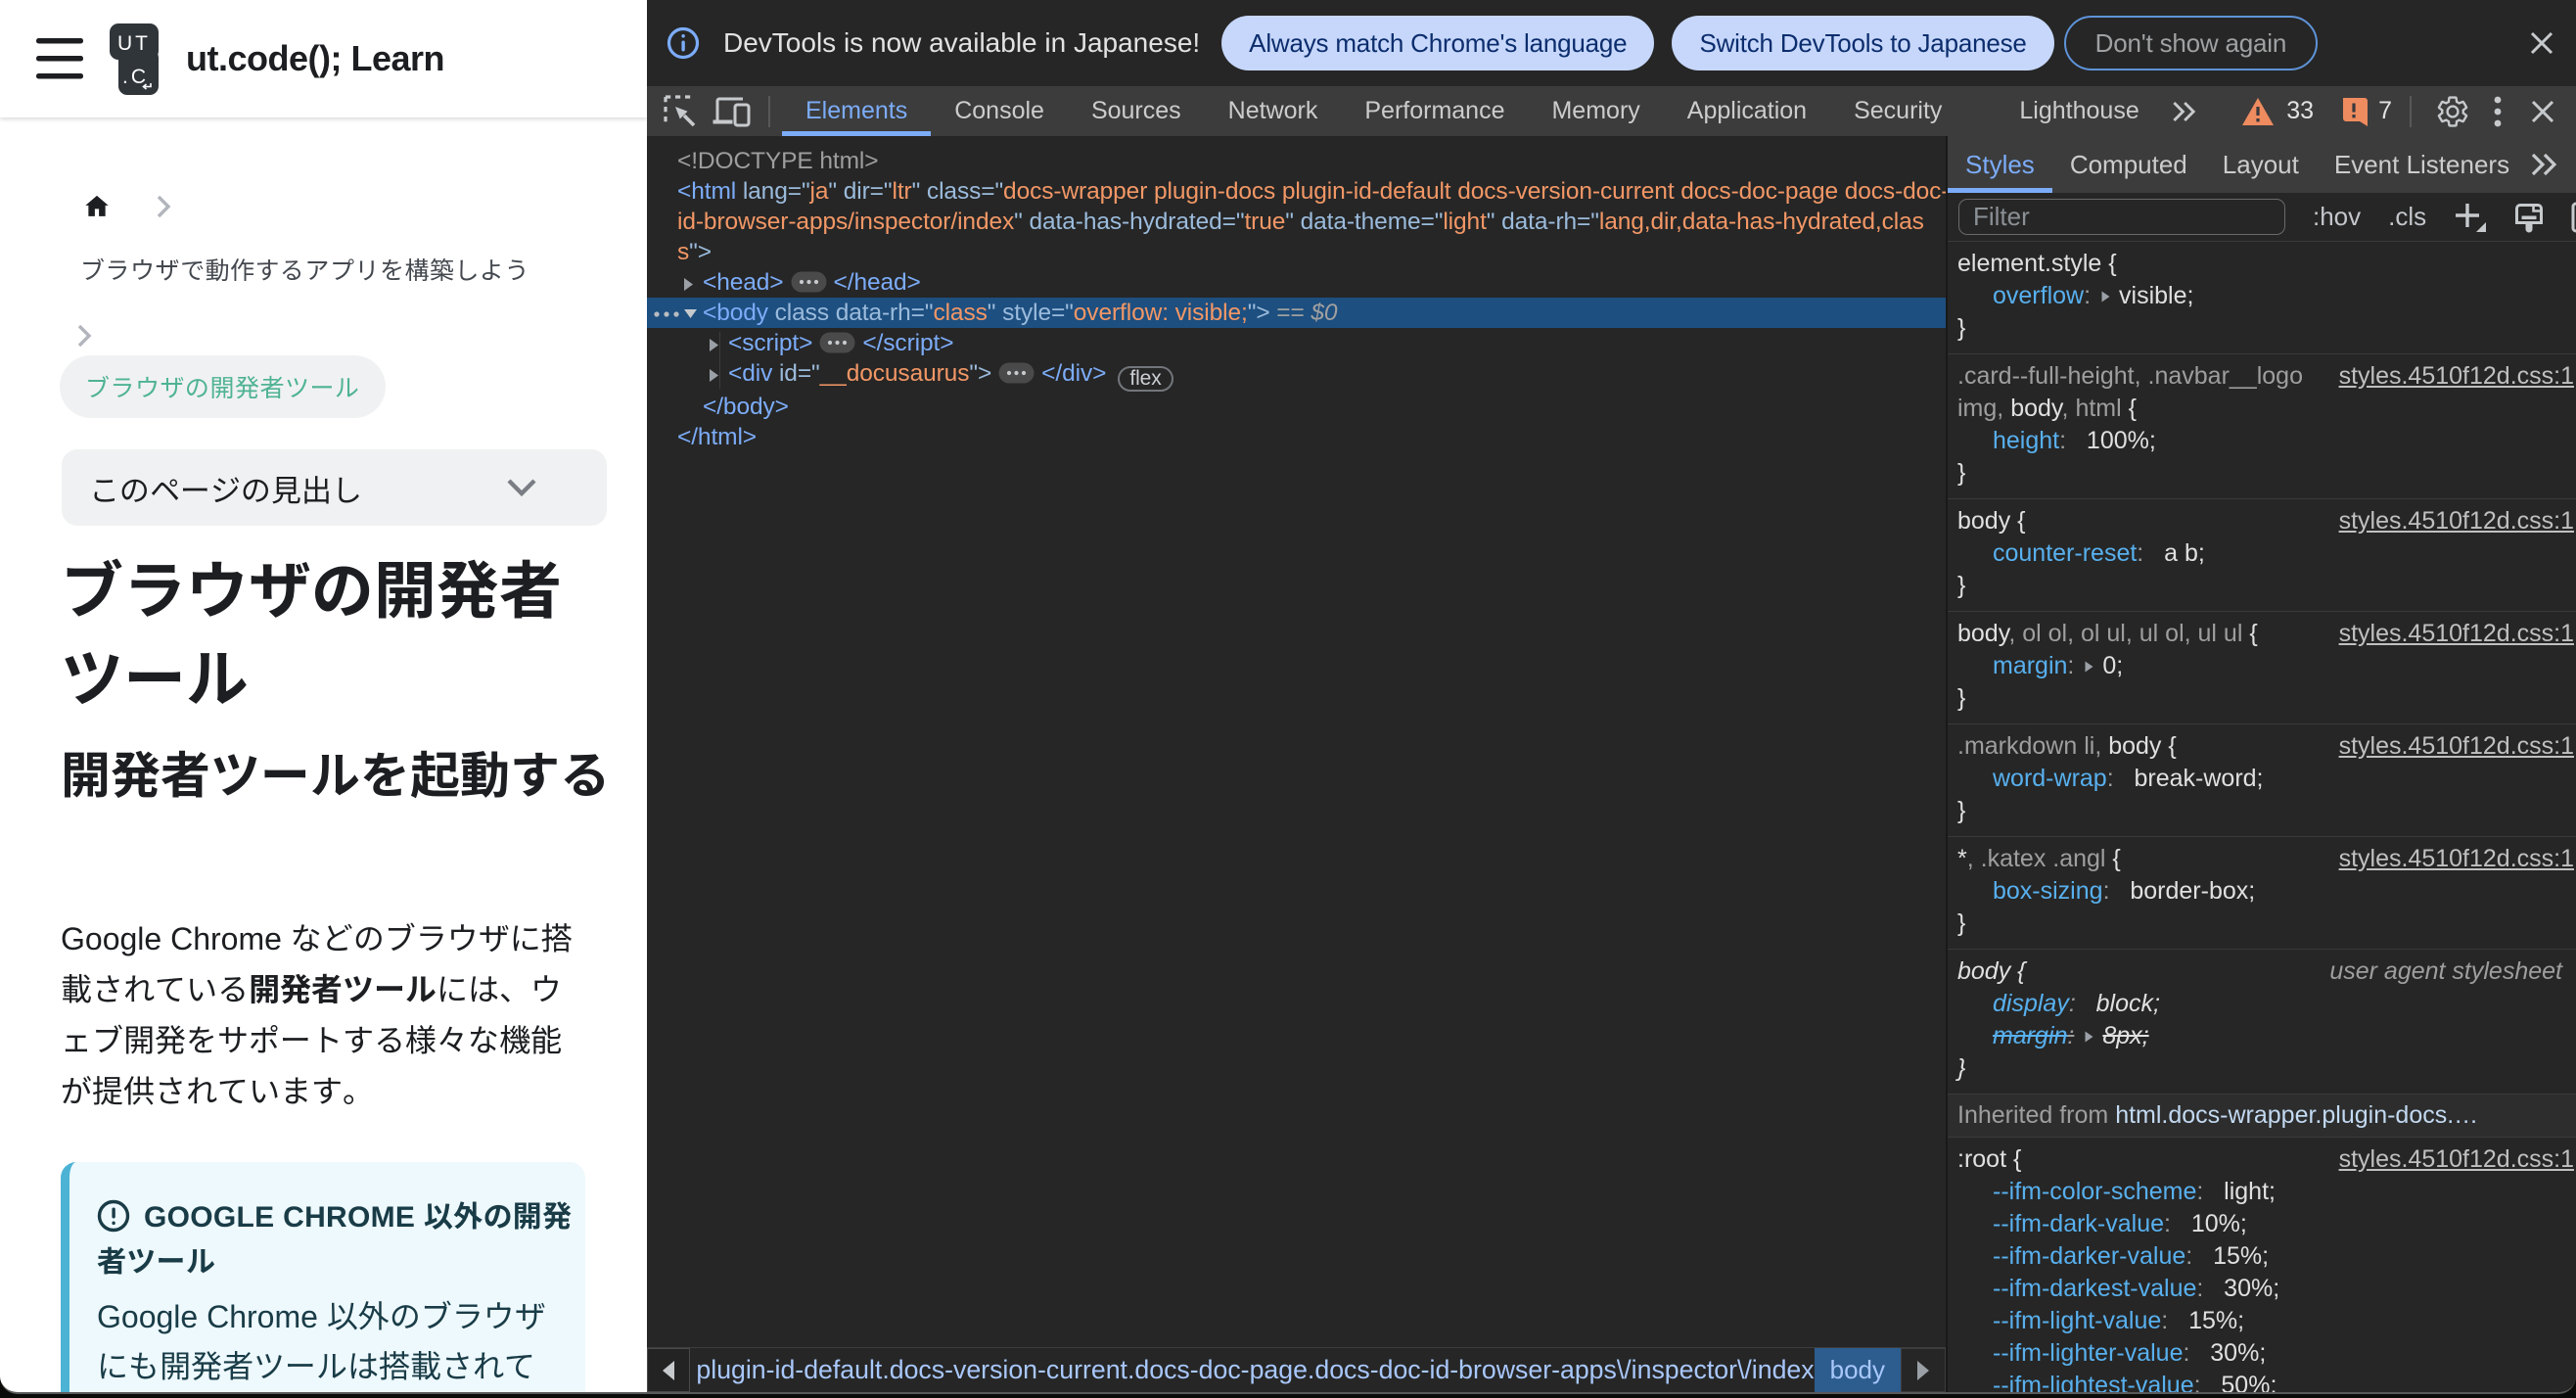 The image size is (2576, 1398). Describe the element at coordinates (666, 314) in the screenshot. I see `node-options-dots-icon` at that location.